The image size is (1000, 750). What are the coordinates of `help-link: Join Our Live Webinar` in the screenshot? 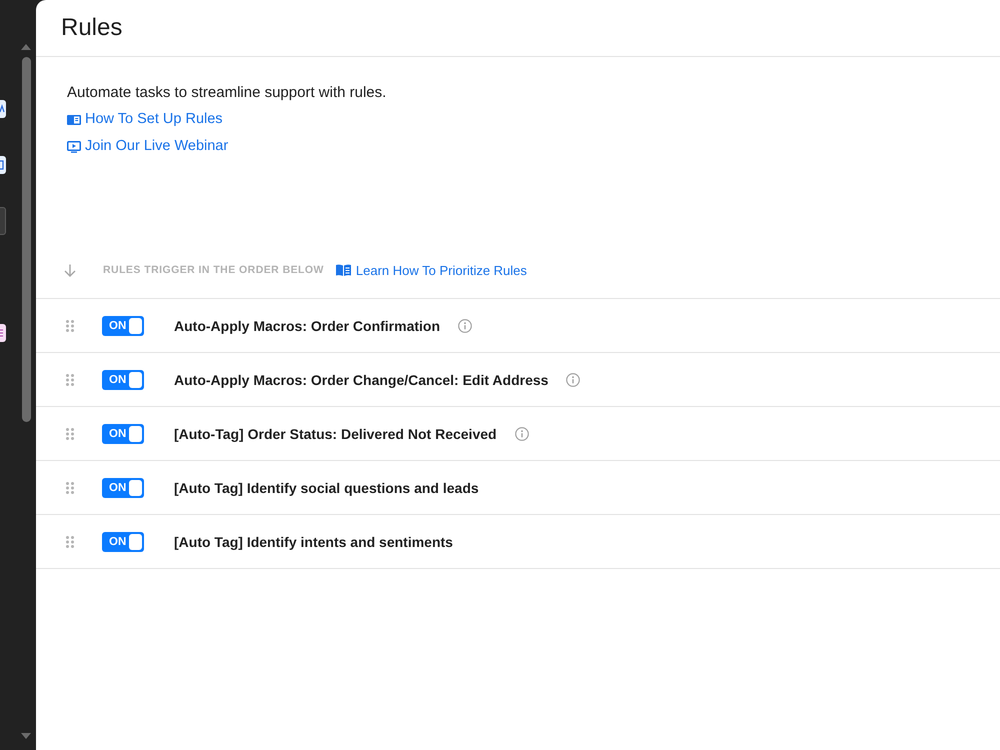 It's located at (147, 146).